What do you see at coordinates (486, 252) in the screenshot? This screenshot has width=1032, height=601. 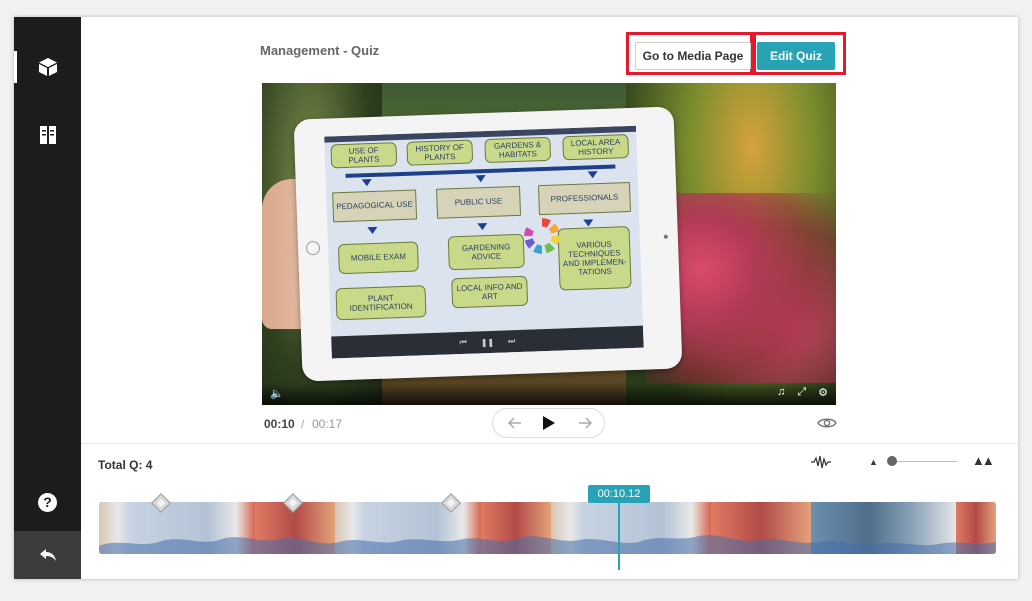 I see `slide-box: GARDENING ADVICE` at bounding box center [486, 252].